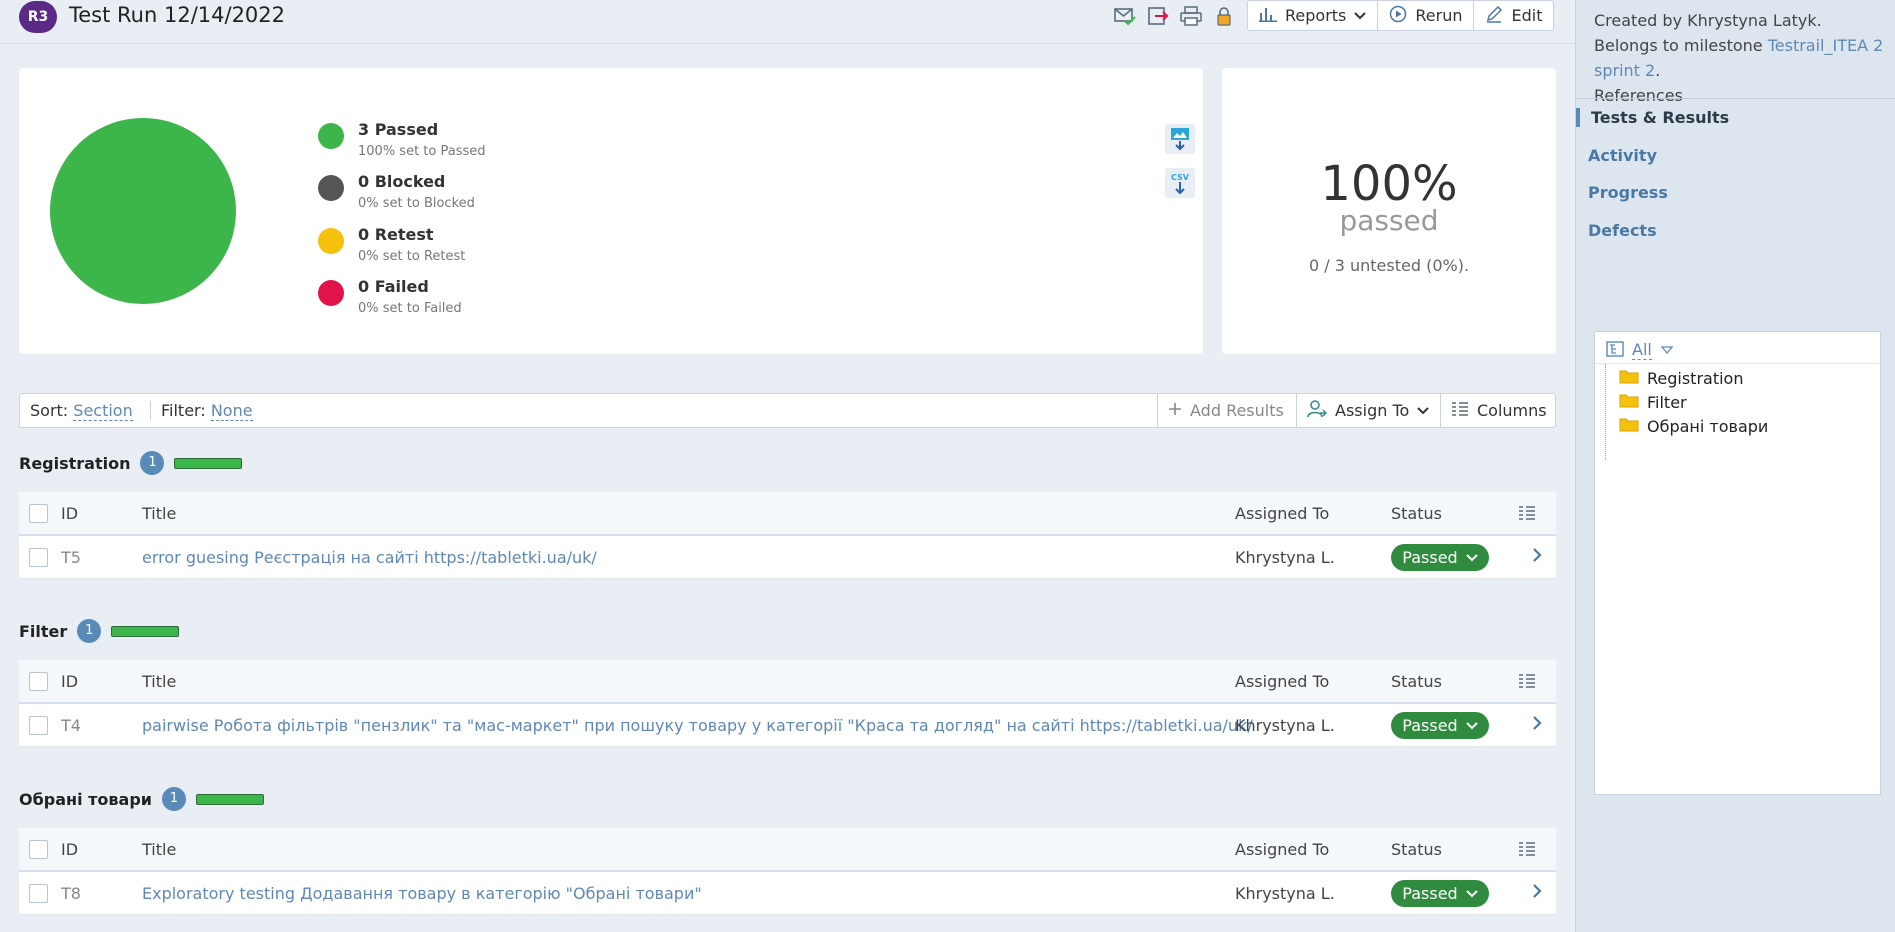 Image resolution: width=1895 pixels, height=932 pixels. What do you see at coordinates (1389, 220) in the screenshot?
I see `pass-percentage-label: passed` at bounding box center [1389, 220].